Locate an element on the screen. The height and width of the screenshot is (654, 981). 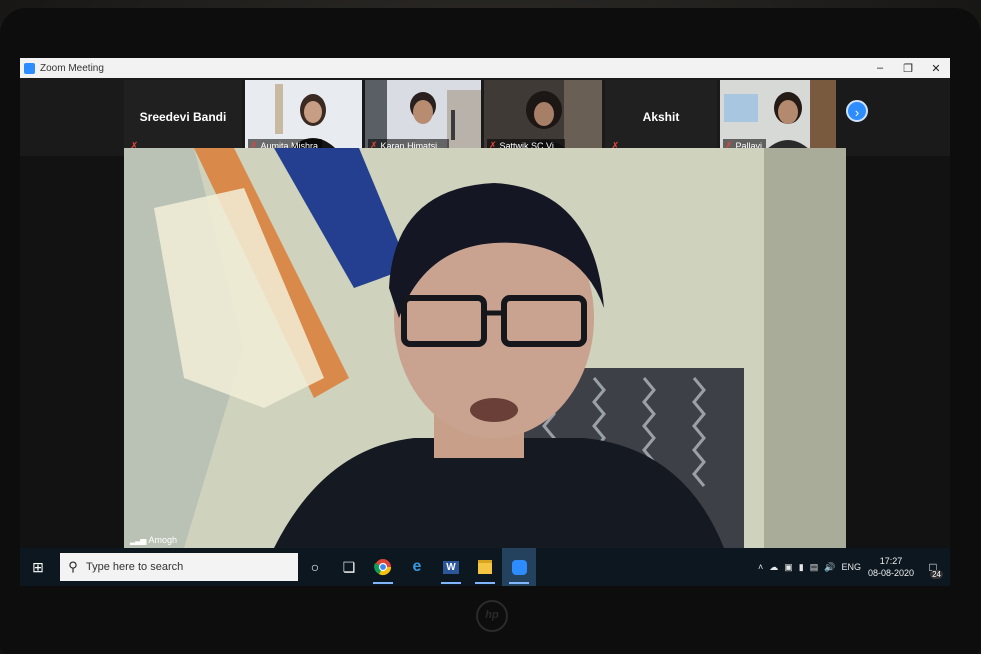
title-bar: Zoom Meeting – ❐ ✕ is located at coordinates (485, 68).